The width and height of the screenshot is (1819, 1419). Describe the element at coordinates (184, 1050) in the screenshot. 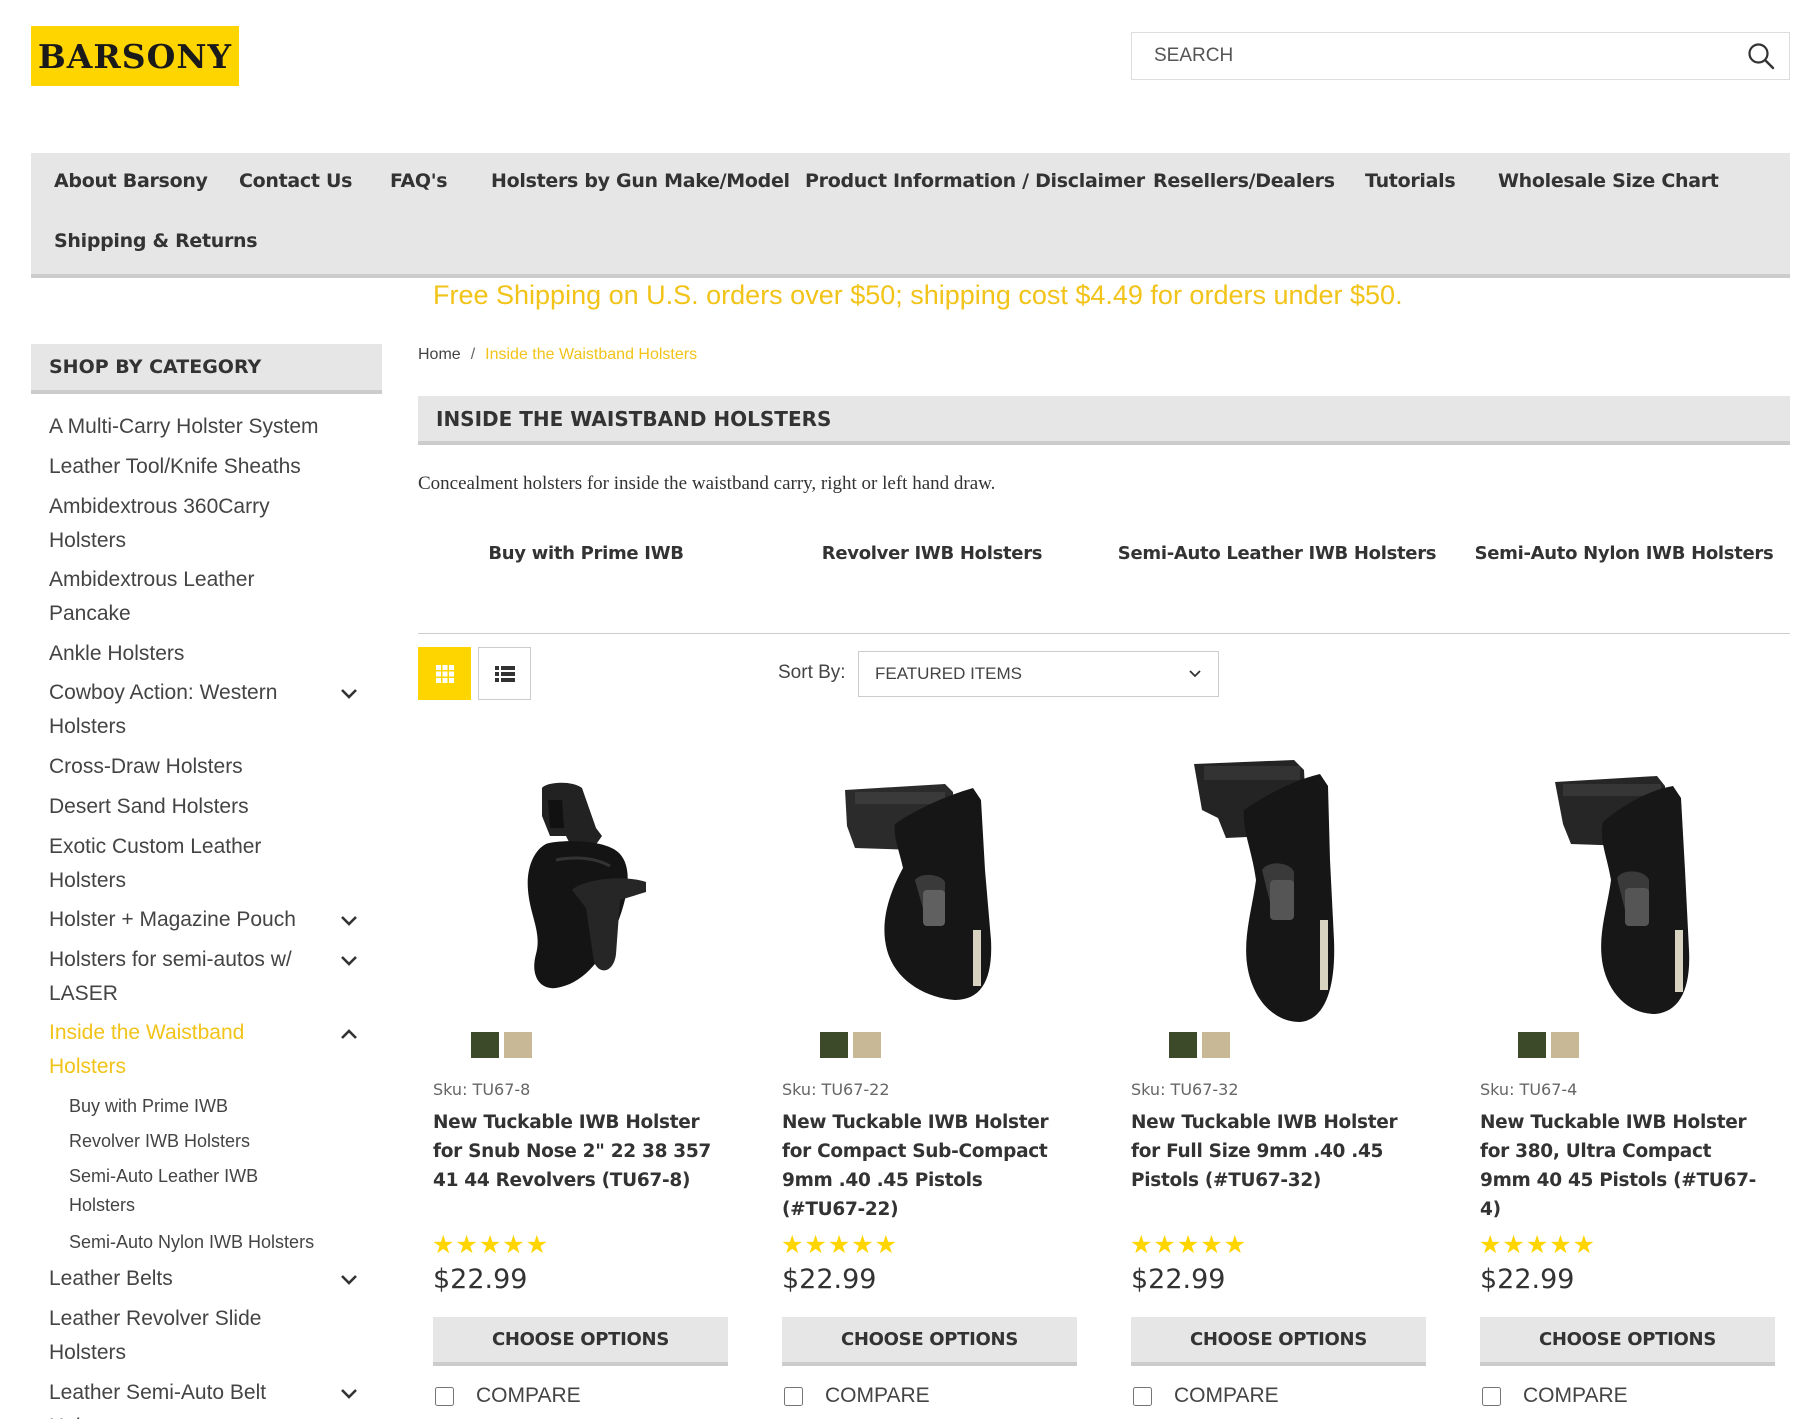

I see `sidebar-item-inside-waistband: Inside the Waistband Holsters` at that location.